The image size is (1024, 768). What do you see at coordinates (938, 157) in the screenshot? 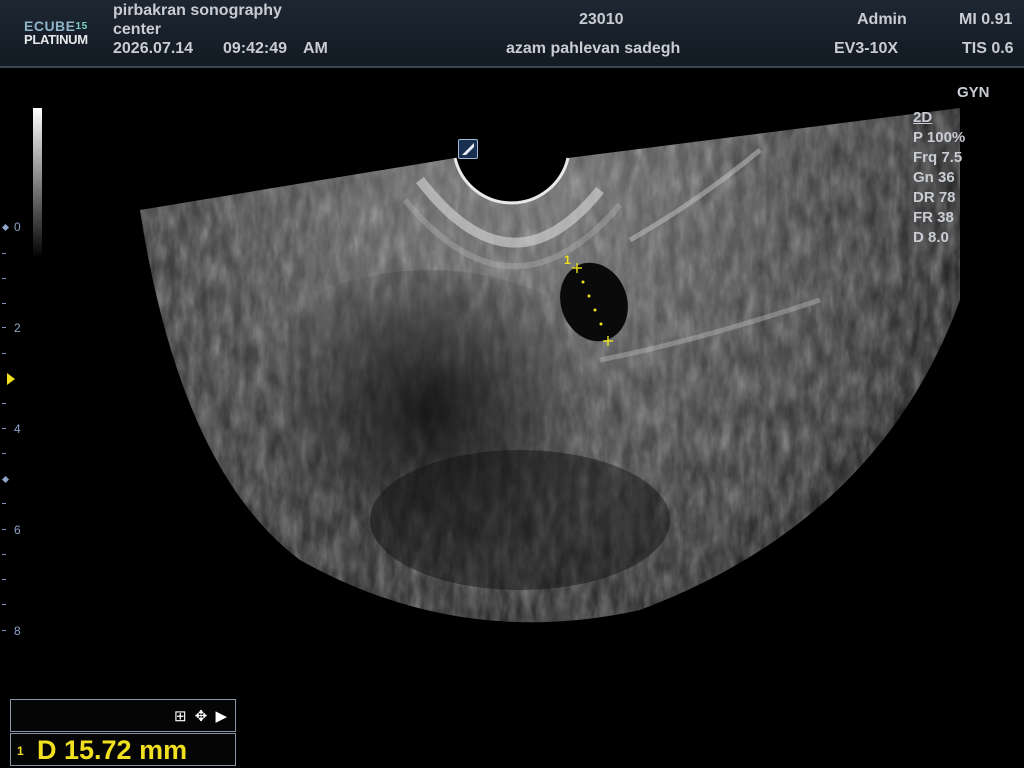
I see `frequency-value: Frq 7.5` at bounding box center [938, 157].